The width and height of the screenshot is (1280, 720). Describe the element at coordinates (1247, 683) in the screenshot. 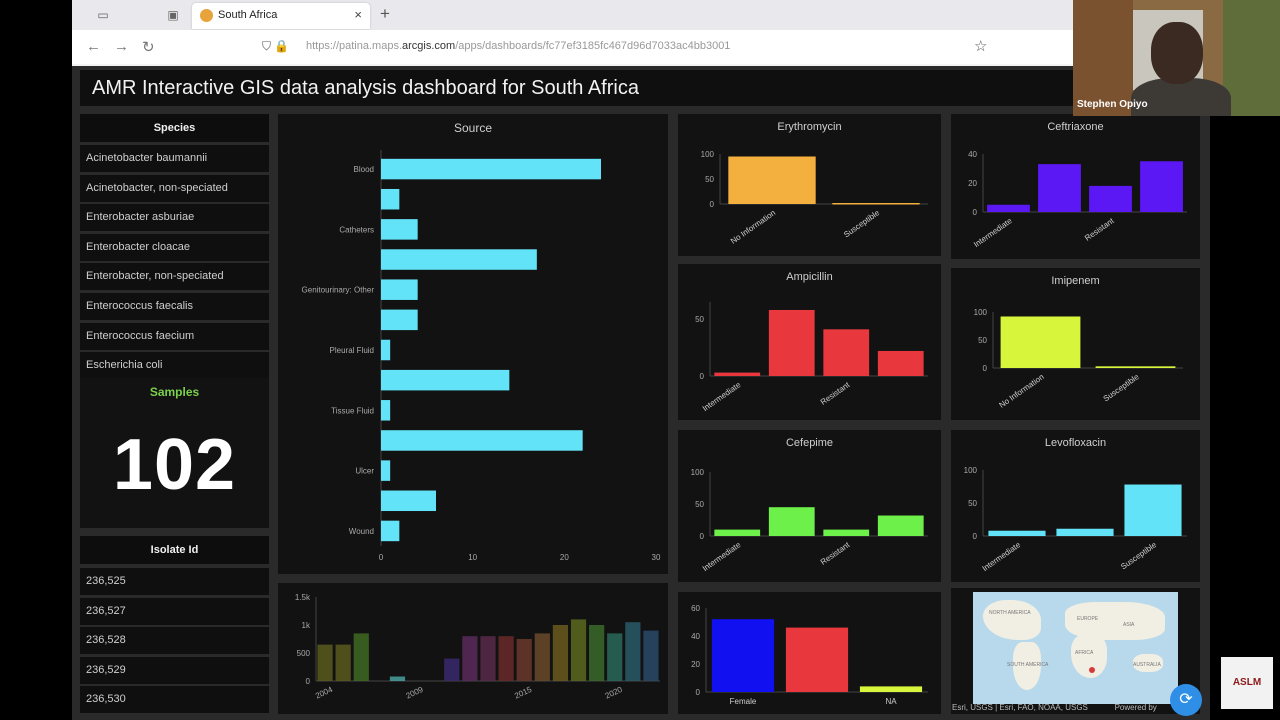

I see `aslm-logo: ASLM` at that location.